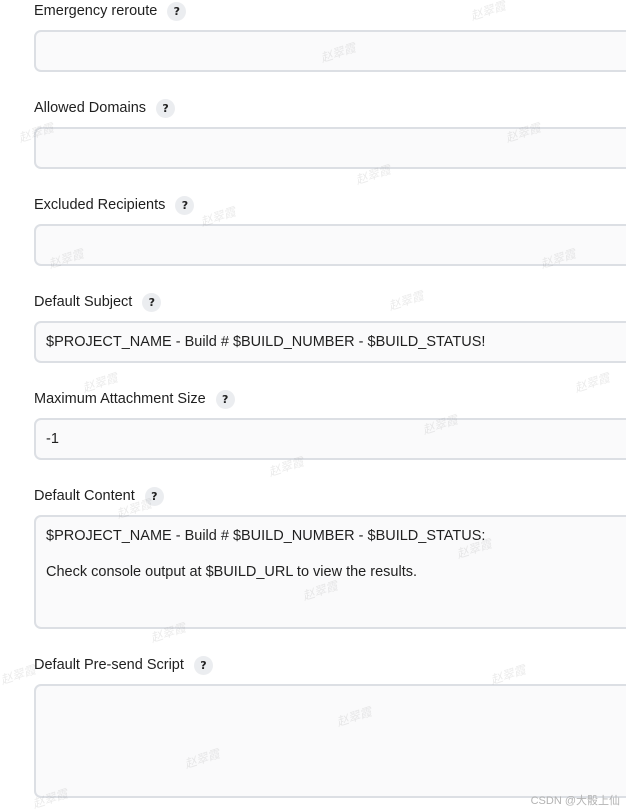 This screenshot has height=812, width=626. Describe the element at coordinates (83, 302) in the screenshot. I see `default-subject-label: Default Subject` at that location.